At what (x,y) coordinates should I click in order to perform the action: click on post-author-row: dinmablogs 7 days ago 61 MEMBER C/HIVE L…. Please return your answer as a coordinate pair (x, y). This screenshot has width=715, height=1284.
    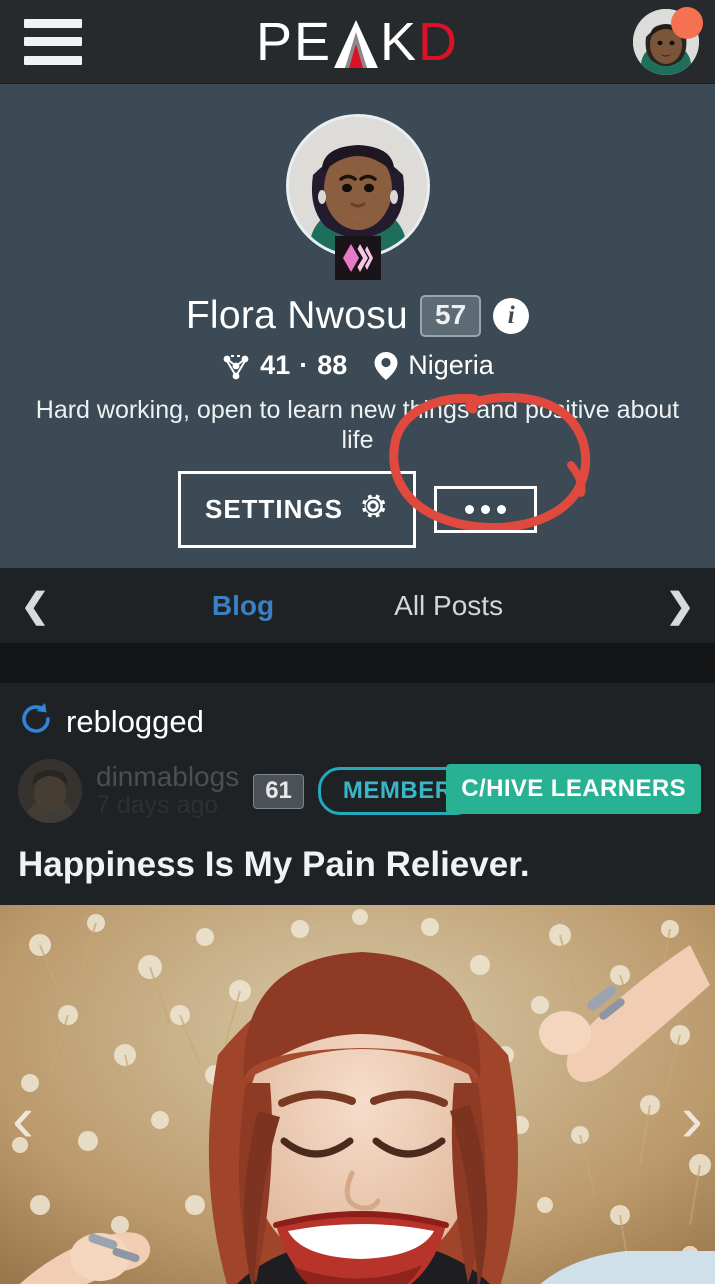
    Looking at the image, I should click on (357, 788).